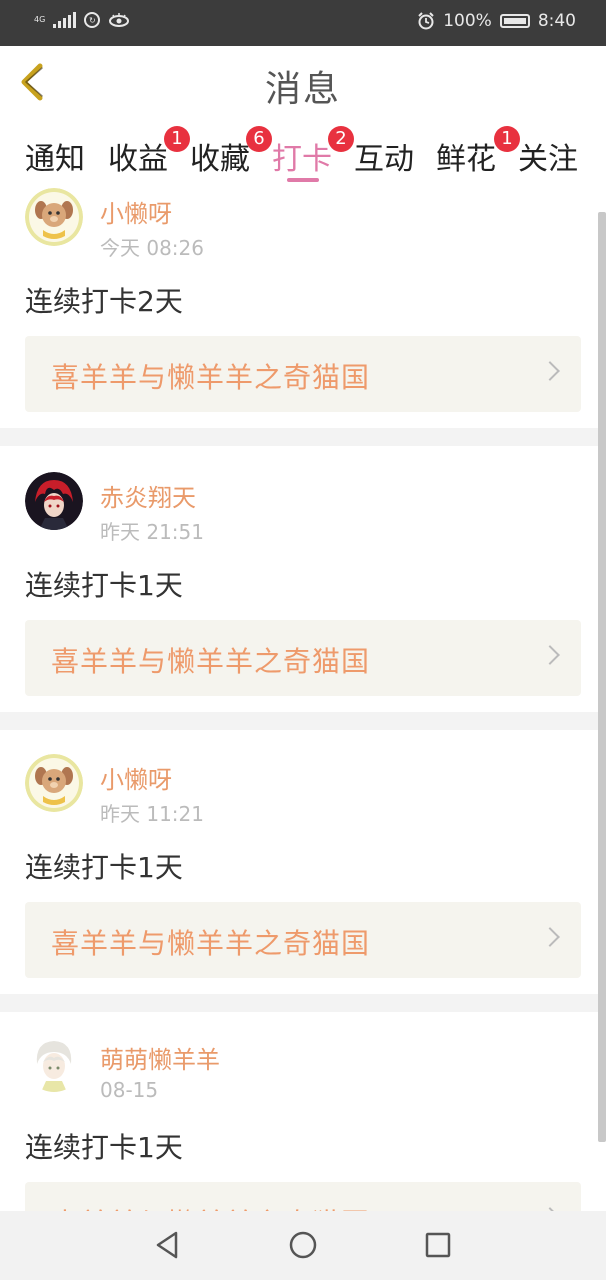 This screenshot has height=1280, width=606. I want to click on tab-bar: 通知 收益 1 收藏 6 打卡 2 互动 鲜花 1 关注, so click(303, 153).